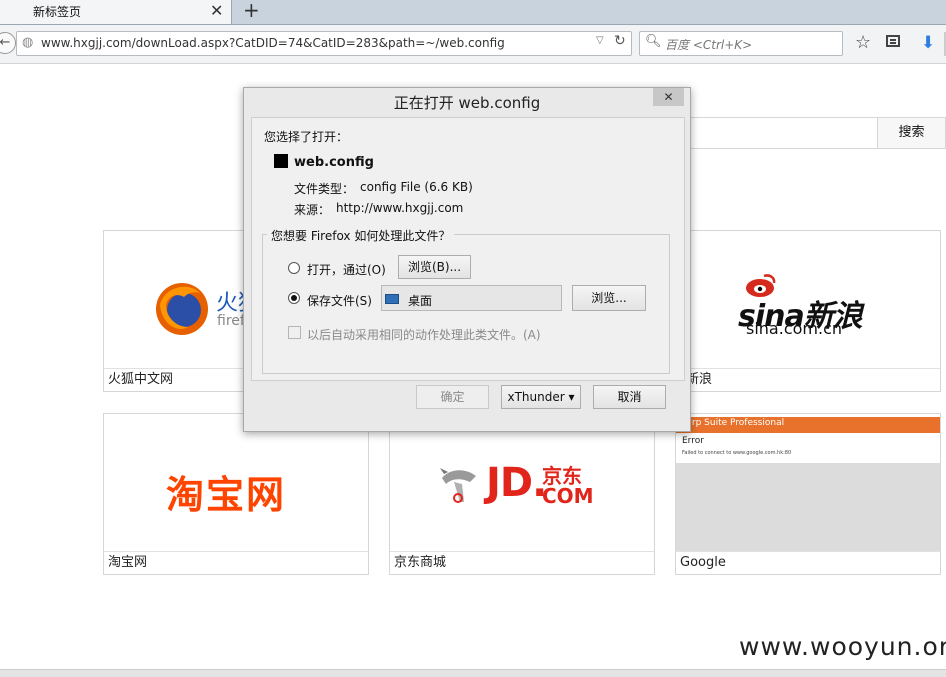  I want to click on tile-label: 淘宝网, so click(236, 562).